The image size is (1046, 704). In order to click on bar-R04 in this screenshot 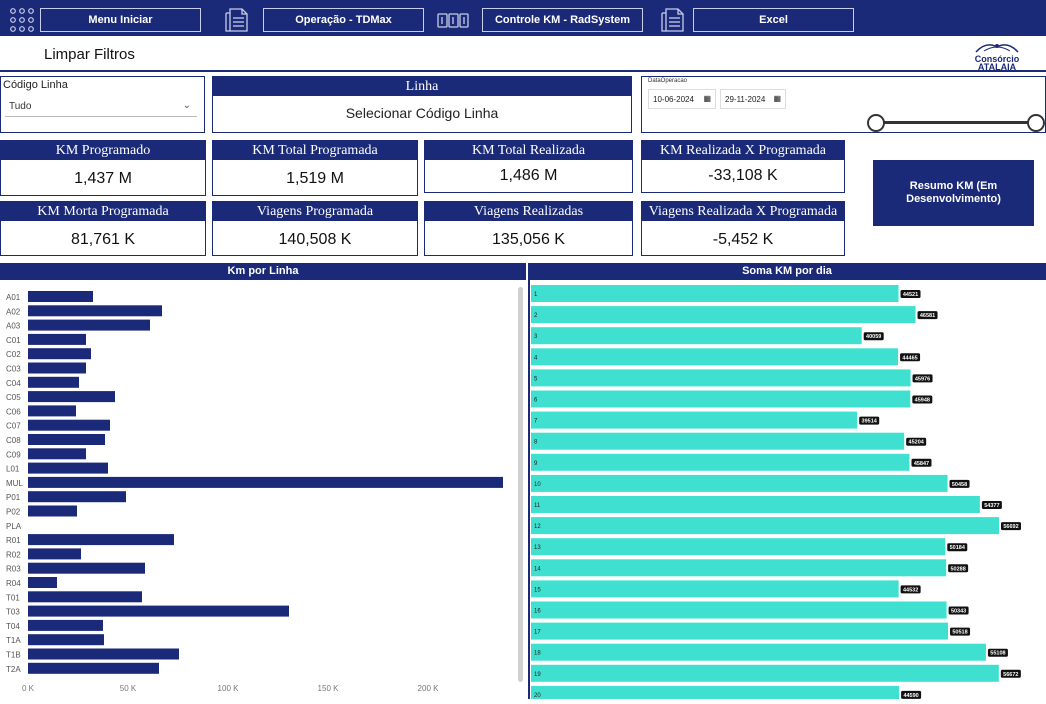, I will do `click(42, 582)`.